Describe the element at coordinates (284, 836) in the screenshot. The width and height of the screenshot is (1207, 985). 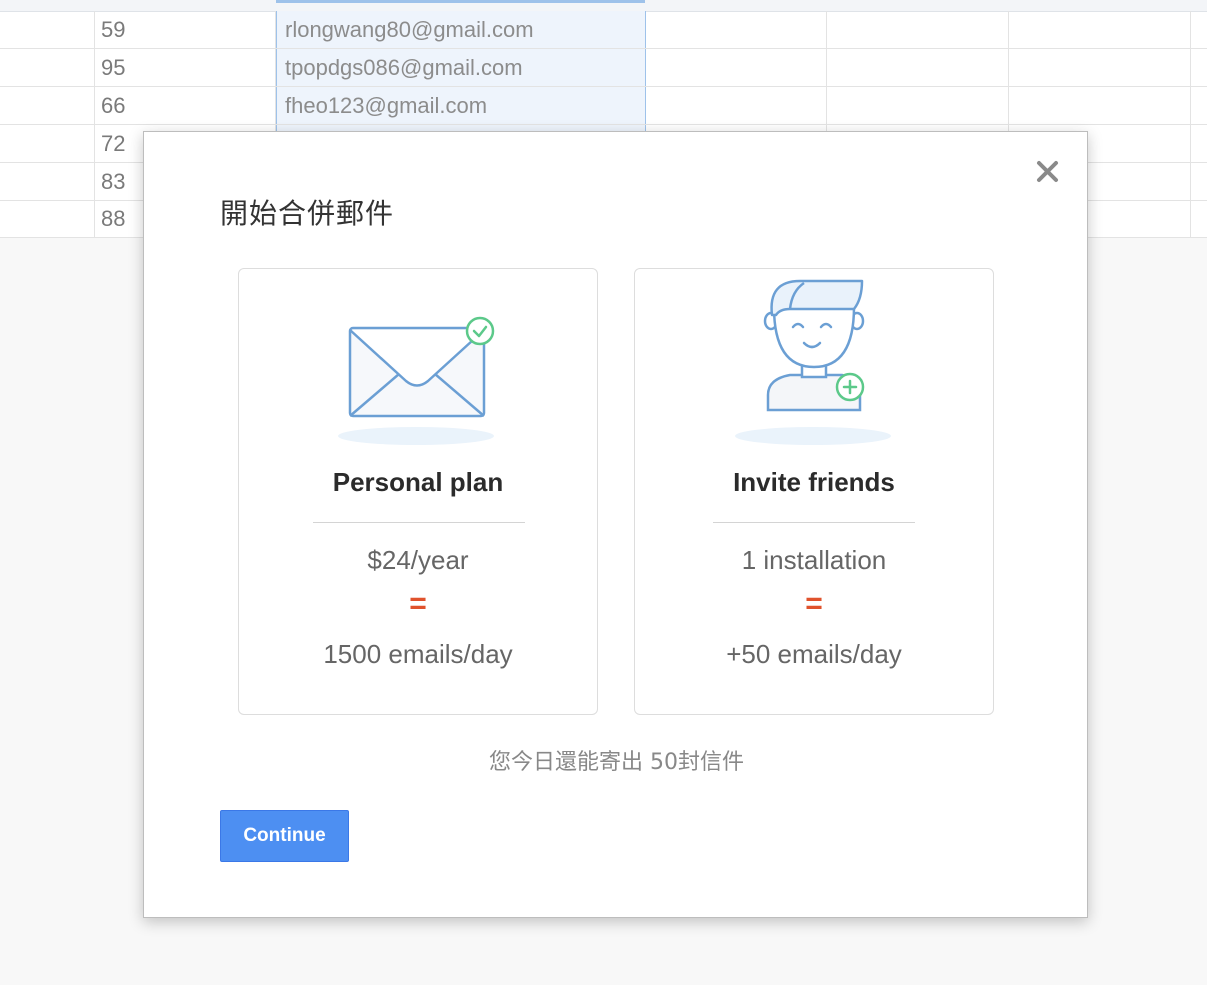
I see `continue-button: Continue` at that location.